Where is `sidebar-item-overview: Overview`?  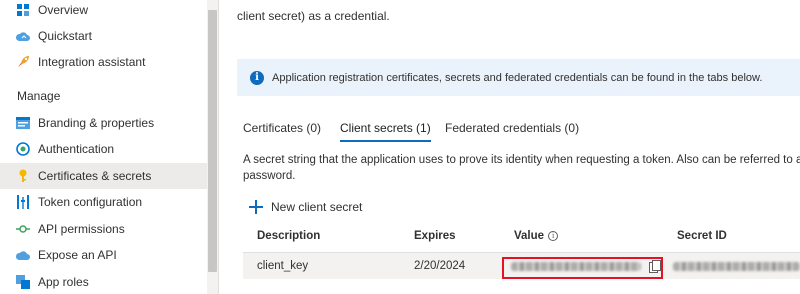
sidebar-item-overview: Overview is located at coordinates (103, 11).